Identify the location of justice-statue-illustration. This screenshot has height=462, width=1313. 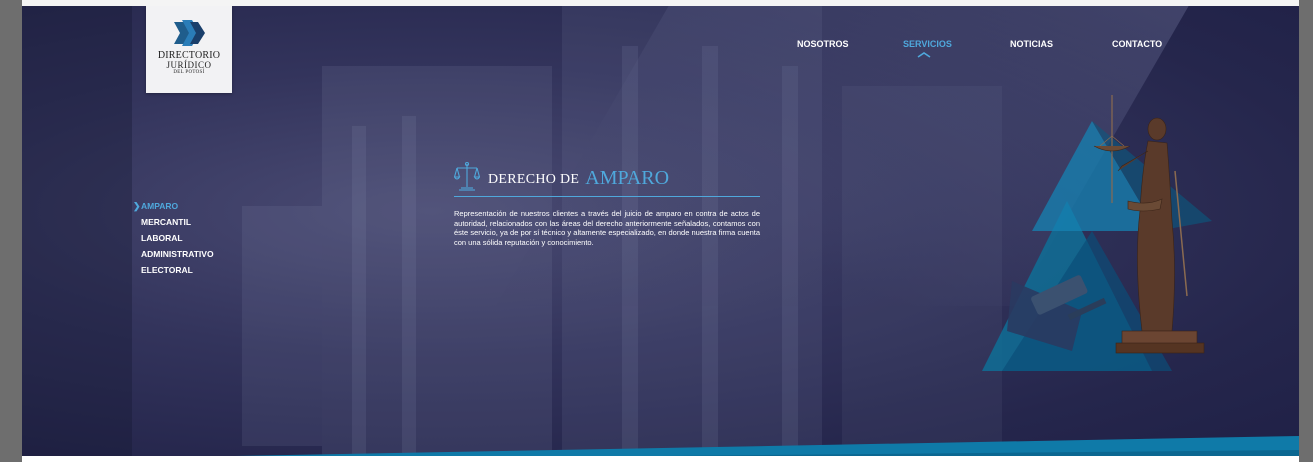
(1097, 233).